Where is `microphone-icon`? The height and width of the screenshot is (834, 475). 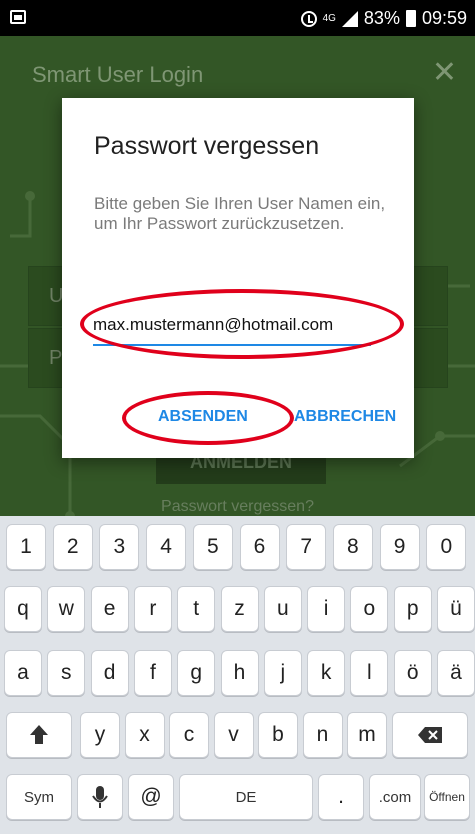
microphone-icon is located at coordinates (100, 797).